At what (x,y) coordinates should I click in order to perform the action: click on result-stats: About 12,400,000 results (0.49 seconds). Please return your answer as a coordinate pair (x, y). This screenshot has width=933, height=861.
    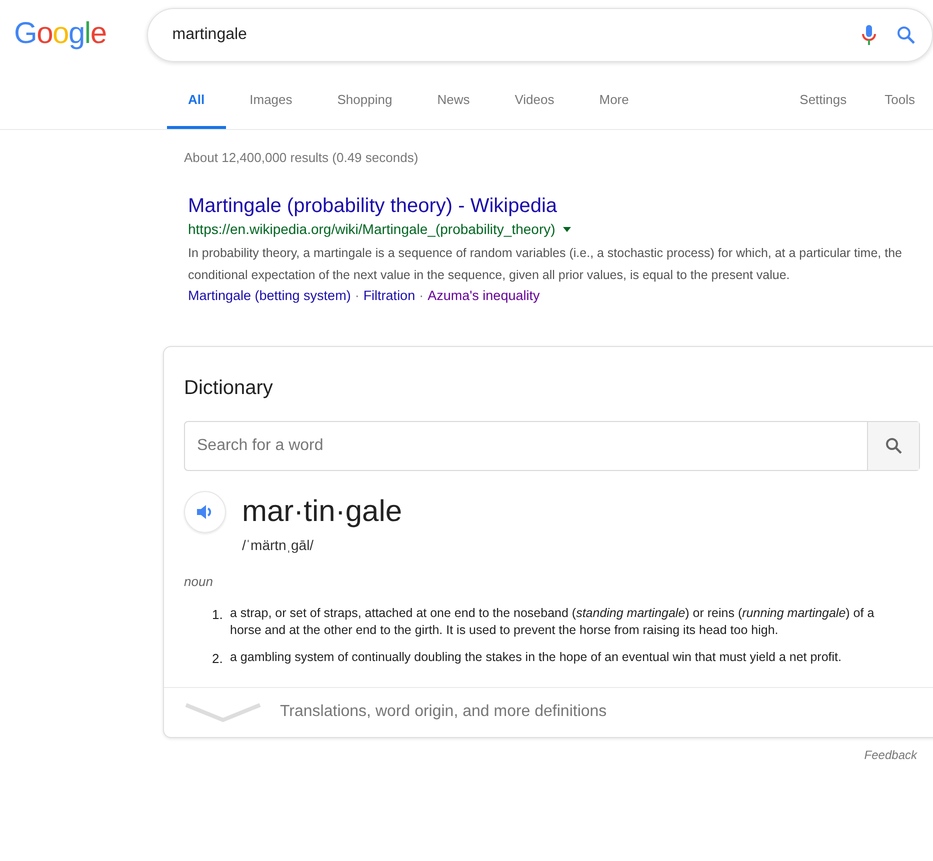
    Looking at the image, I should click on (302, 158).